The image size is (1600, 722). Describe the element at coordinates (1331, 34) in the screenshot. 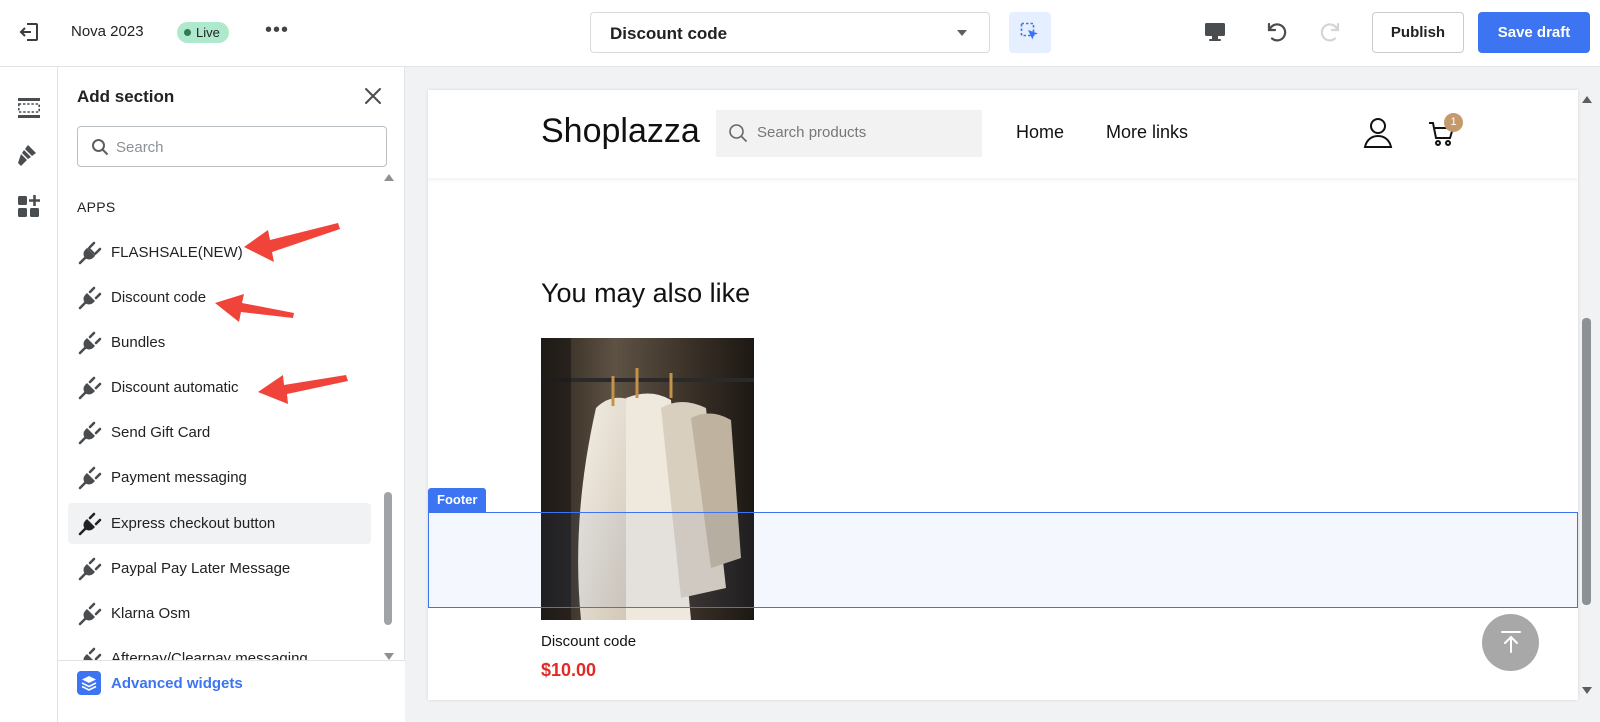

I see `redo-icon` at that location.